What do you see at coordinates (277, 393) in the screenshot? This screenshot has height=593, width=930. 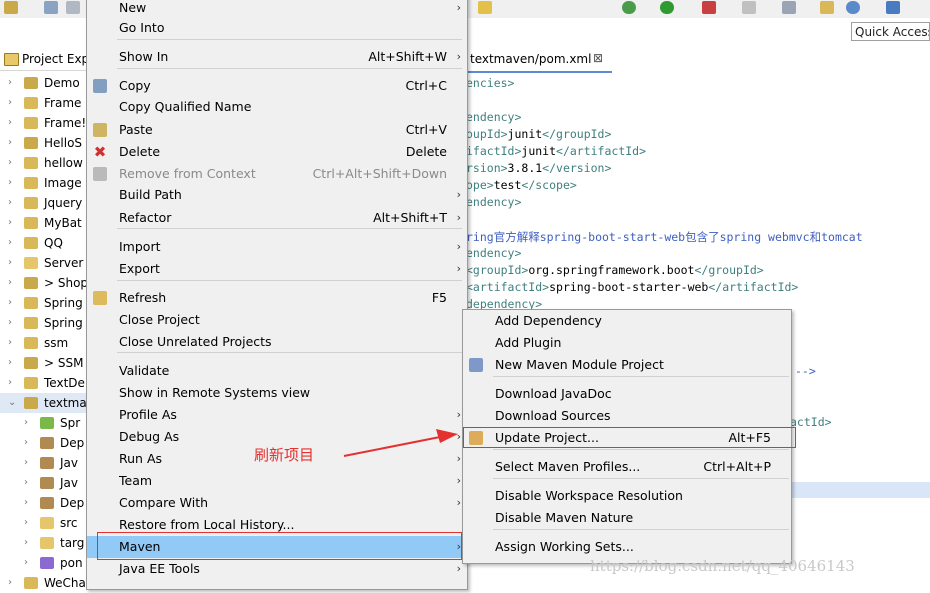 I see `menu-item-show-in-remote-systems-view: Show in Remote Systems view` at bounding box center [277, 393].